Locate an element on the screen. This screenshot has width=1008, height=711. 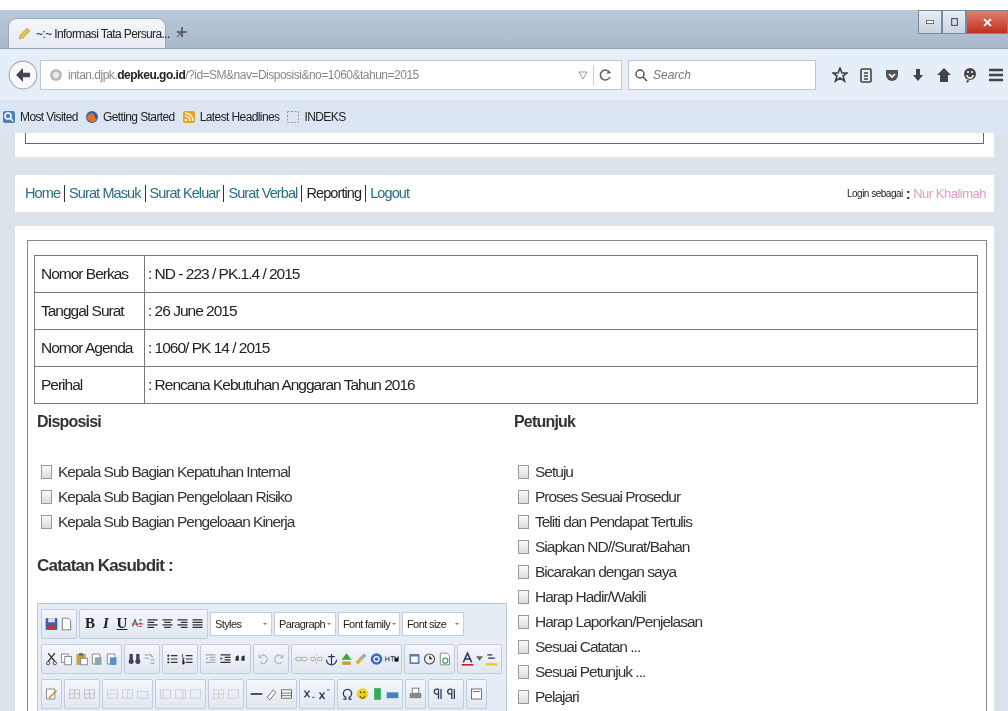
field-value: : Rencana Kebutuhan Anggaran Tahun 2016 is located at coordinates (561, 385).